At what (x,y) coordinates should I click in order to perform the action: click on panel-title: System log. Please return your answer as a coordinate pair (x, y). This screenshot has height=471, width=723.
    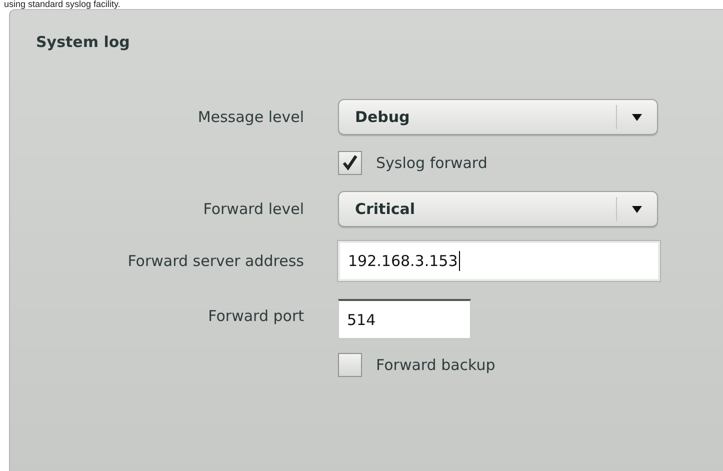
    Looking at the image, I should click on (83, 42).